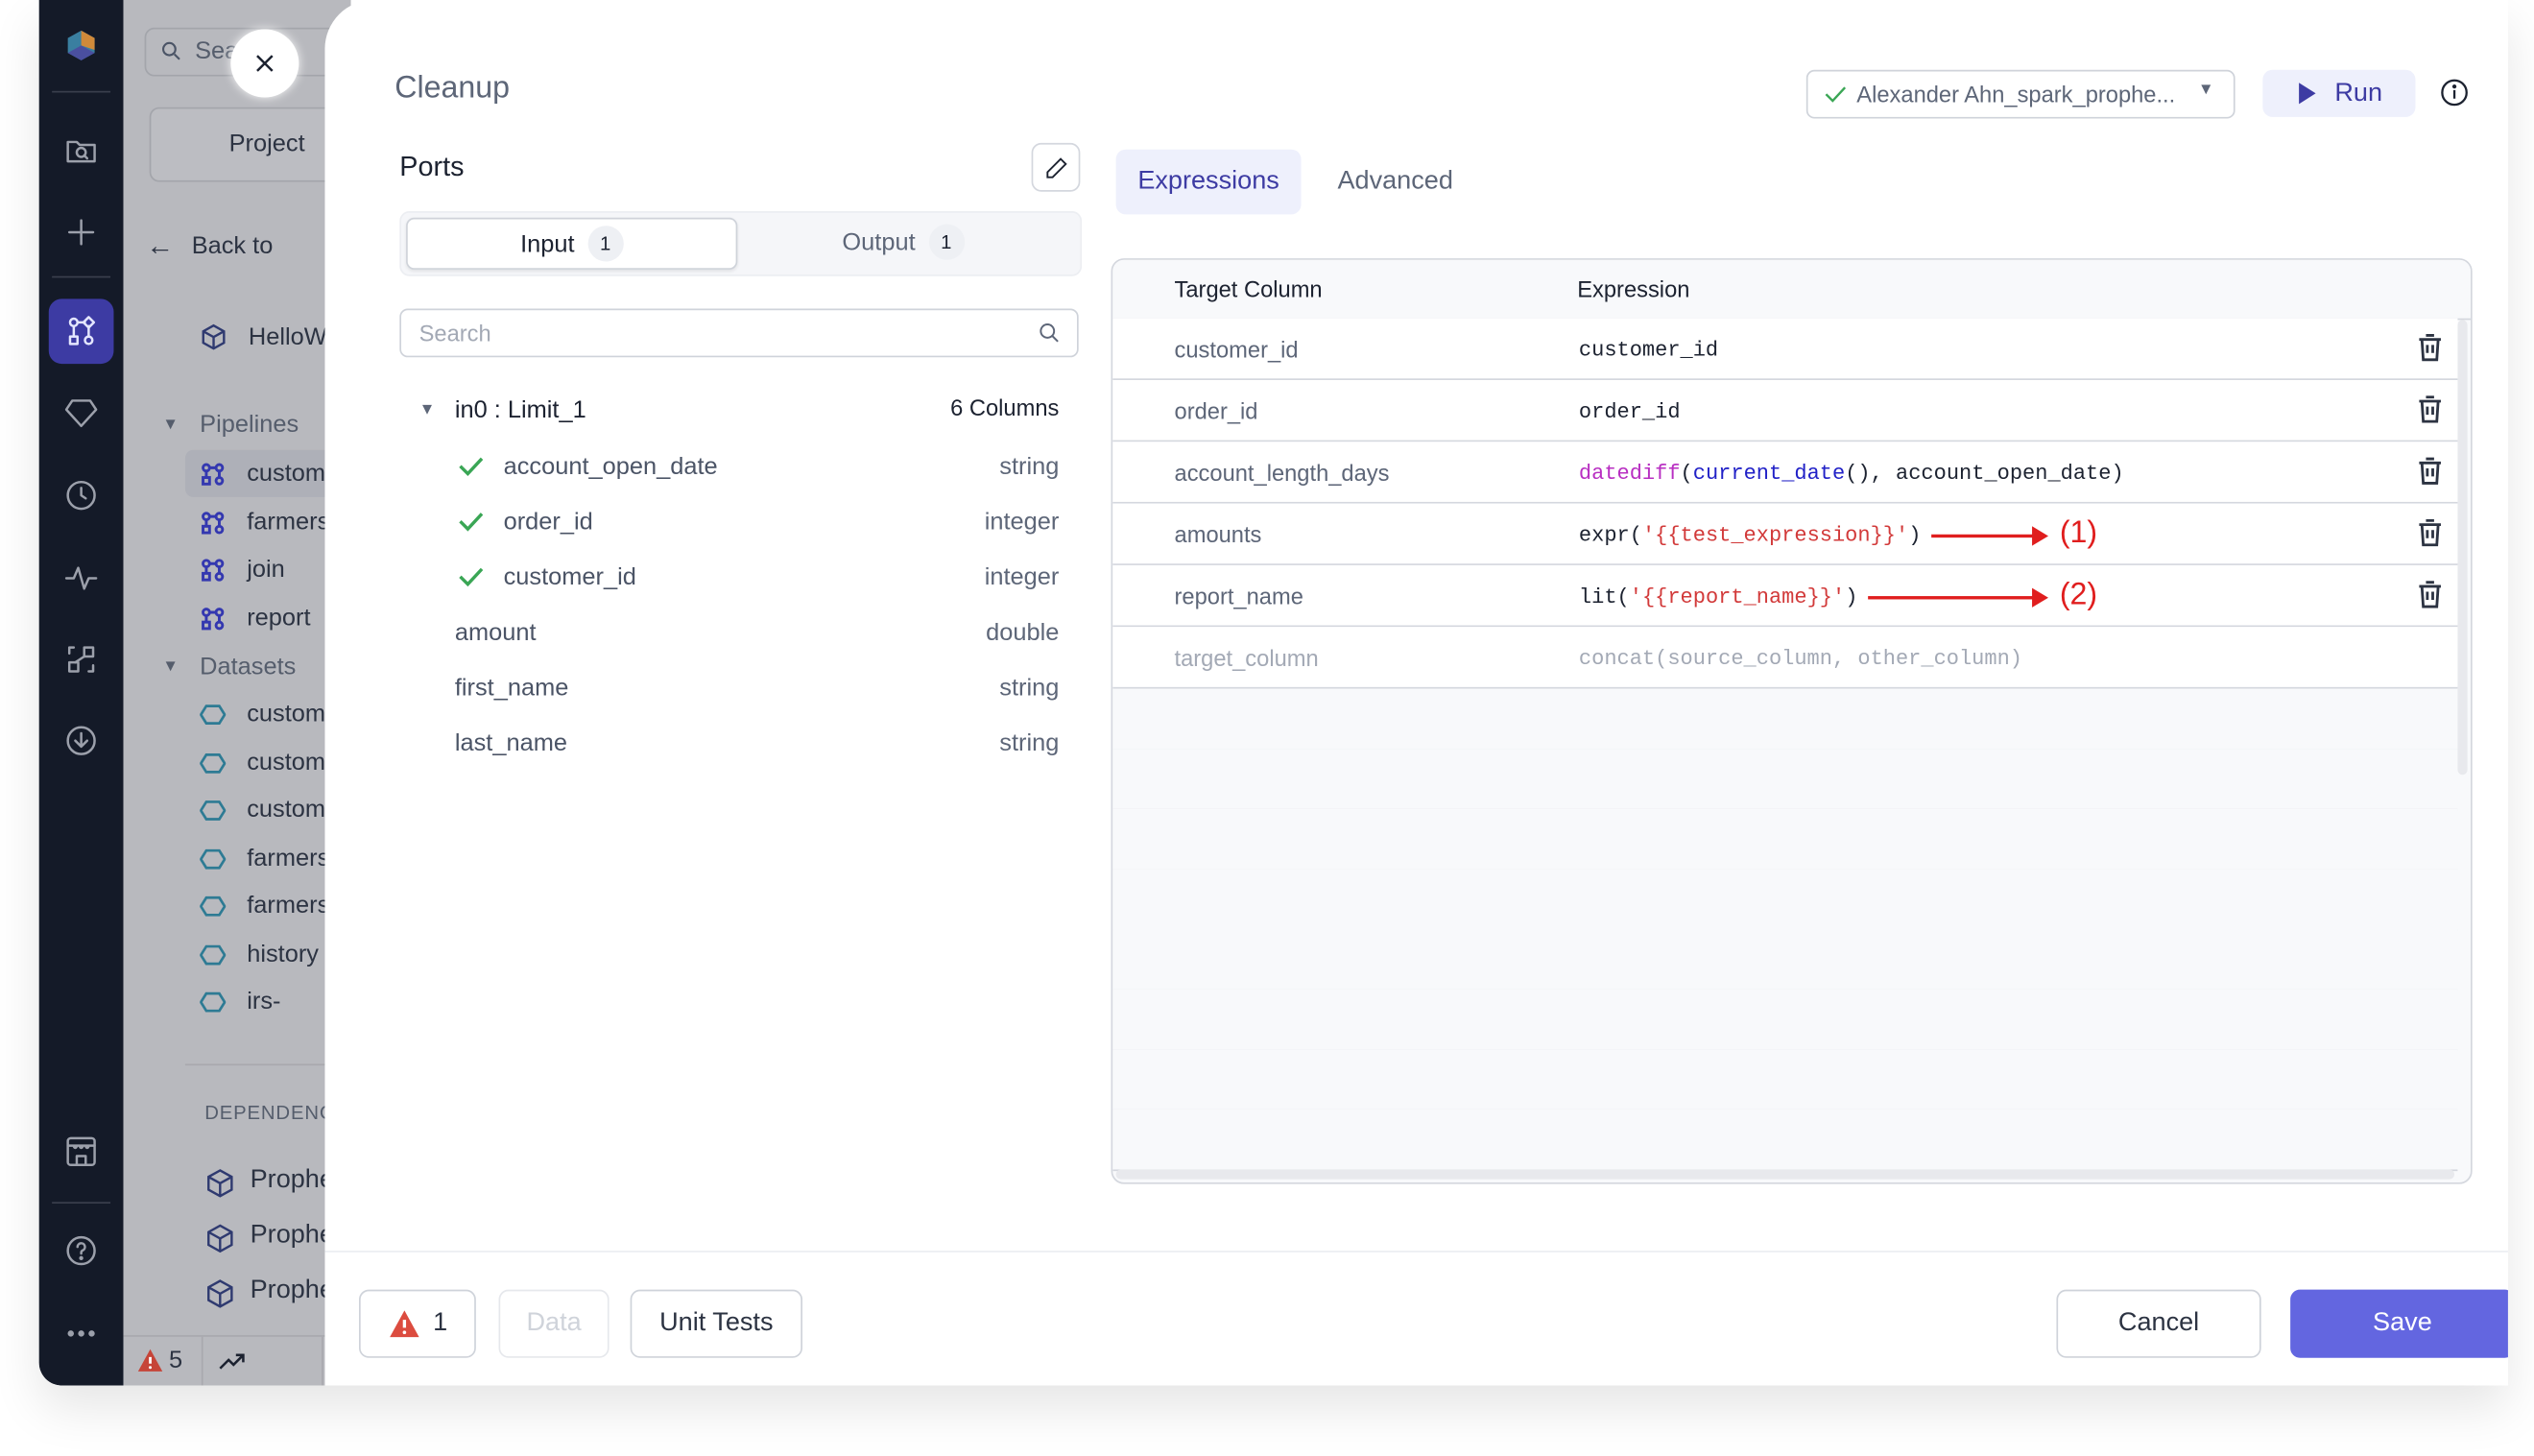 The height and width of the screenshot is (1456, 2534). I want to click on folder-search-icon, so click(81, 149).